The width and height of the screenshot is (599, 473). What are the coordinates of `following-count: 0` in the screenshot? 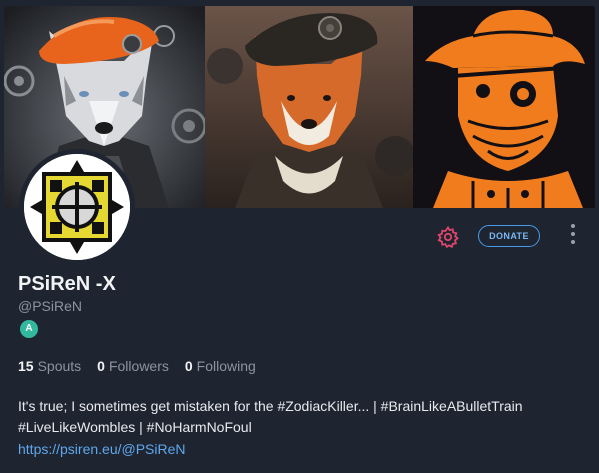 It's located at (188, 366).